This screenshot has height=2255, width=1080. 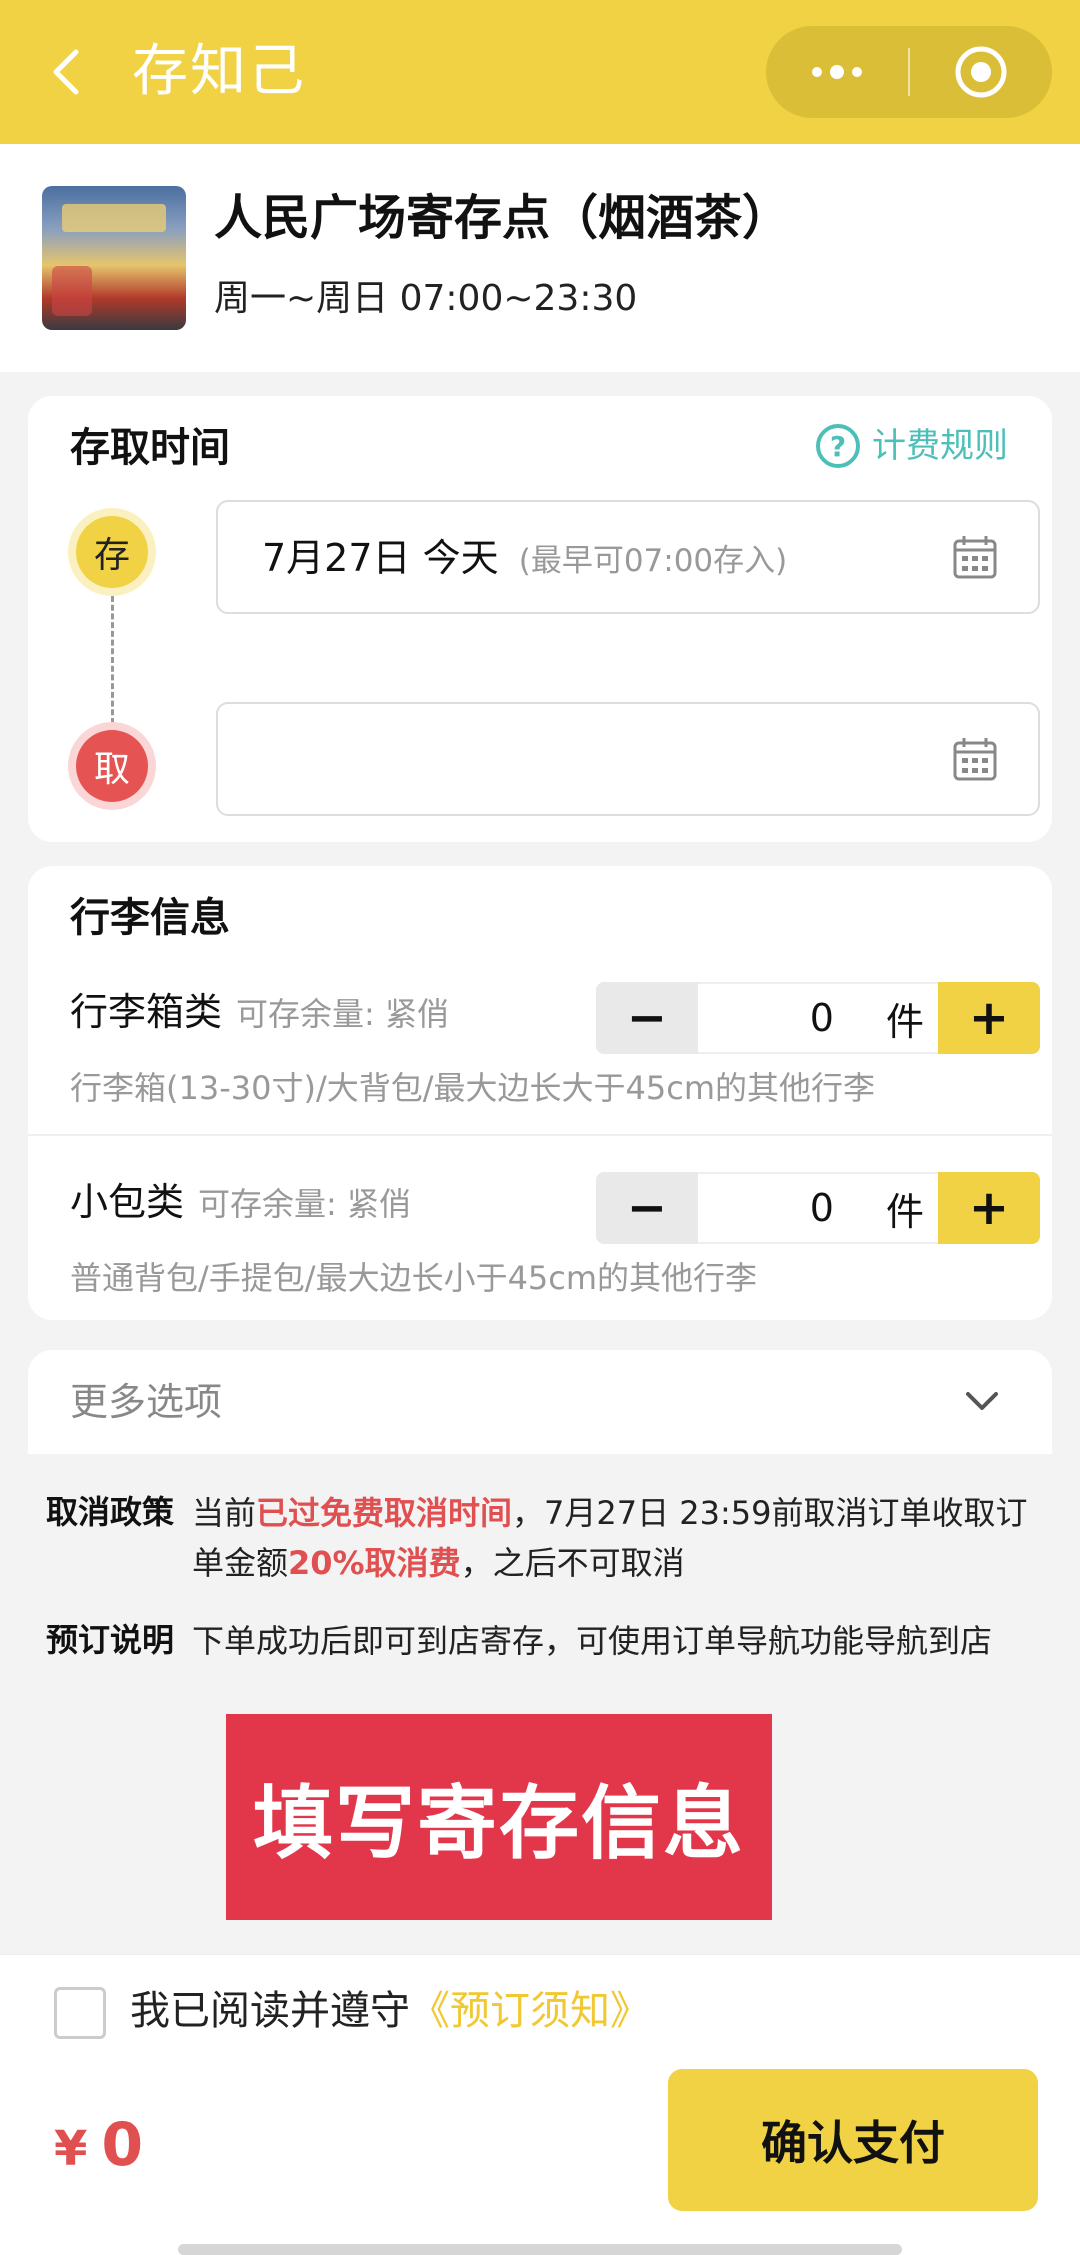 What do you see at coordinates (592, 1641) in the screenshot?
I see `booking-note-text: 下单成功后即可到店寄存，可使用订单导航功能导航到店` at bounding box center [592, 1641].